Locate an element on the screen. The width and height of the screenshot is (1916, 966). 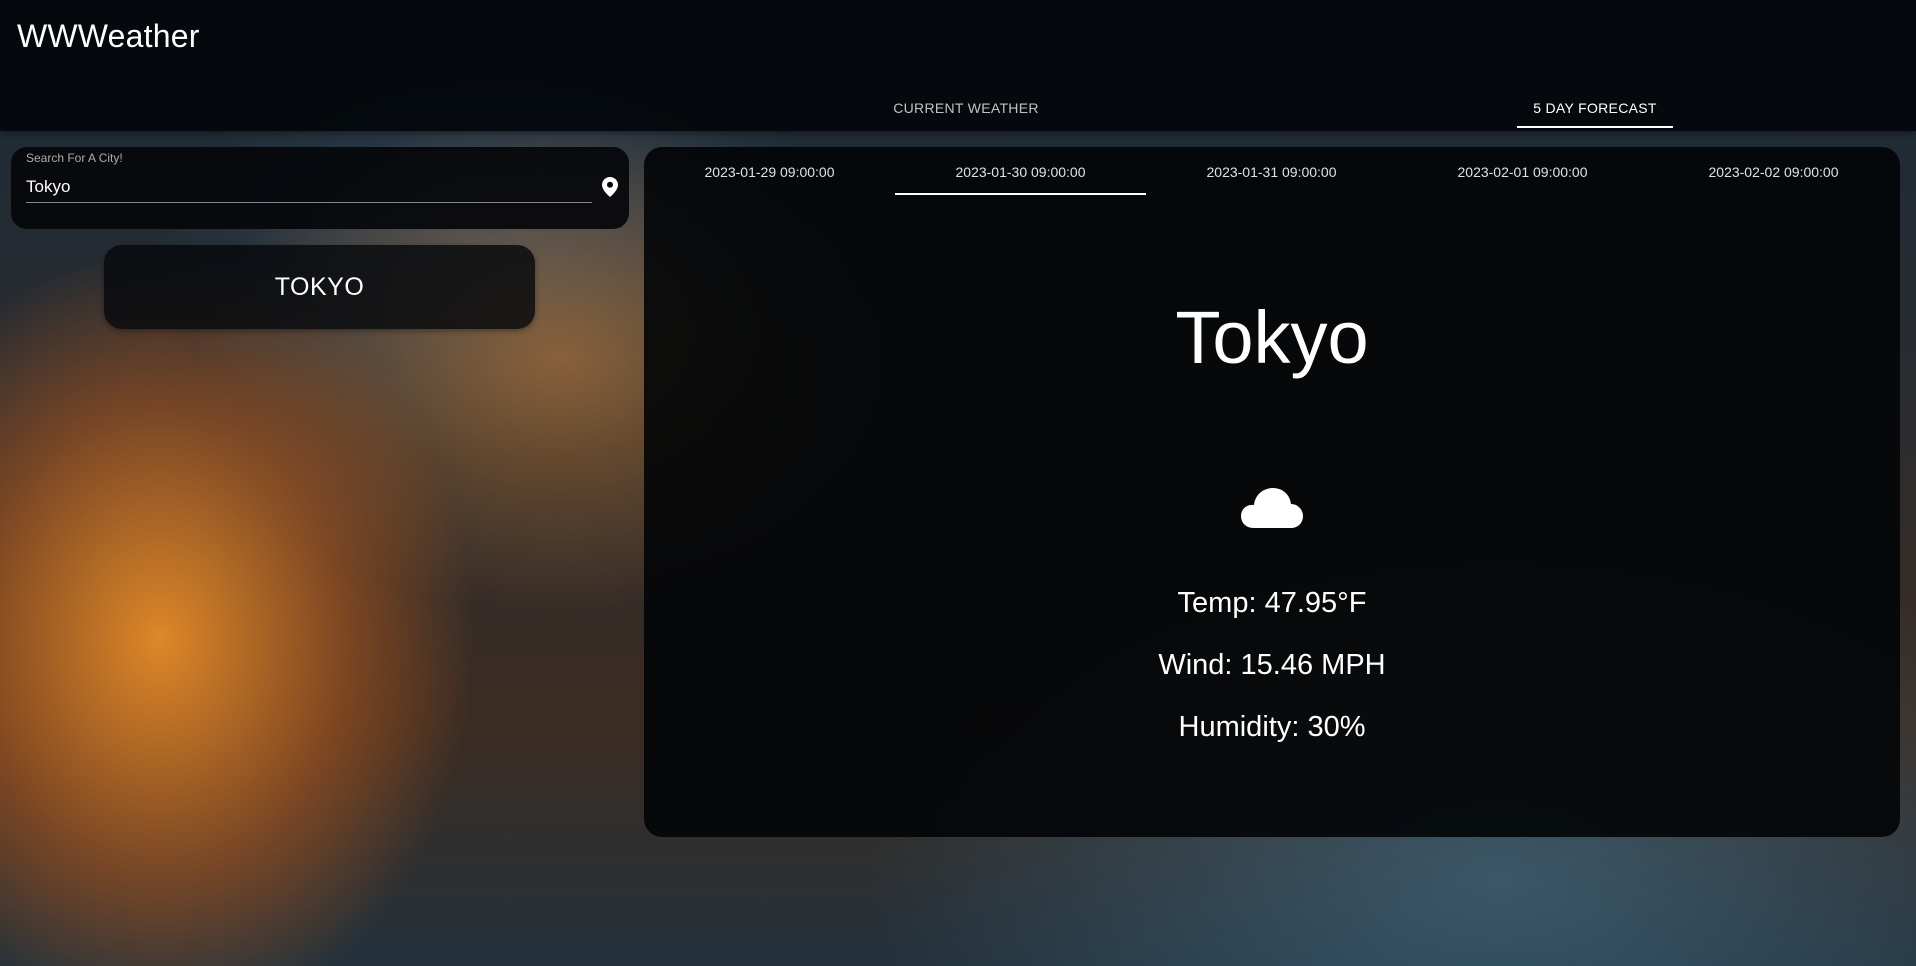
humidity-label: Humidity: is located at coordinates (1243, 727).